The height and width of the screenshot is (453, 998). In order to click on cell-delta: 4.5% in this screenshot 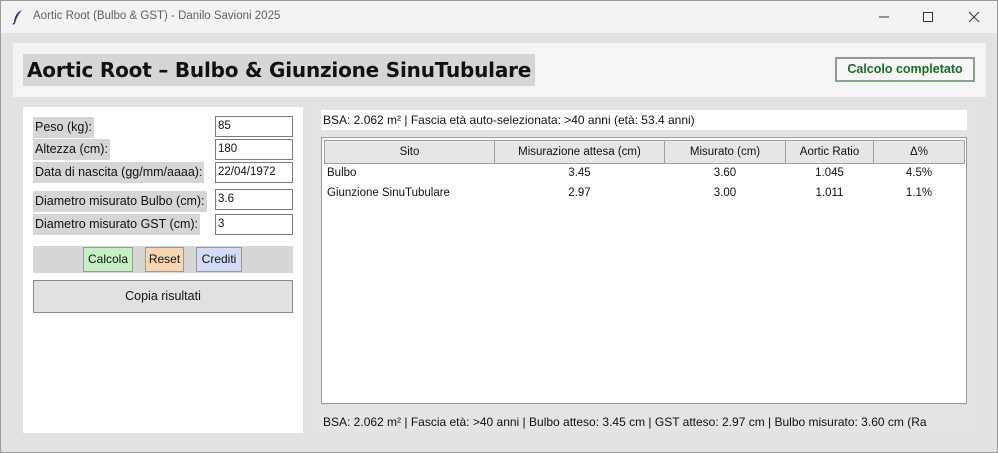, I will do `click(919, 173)`.